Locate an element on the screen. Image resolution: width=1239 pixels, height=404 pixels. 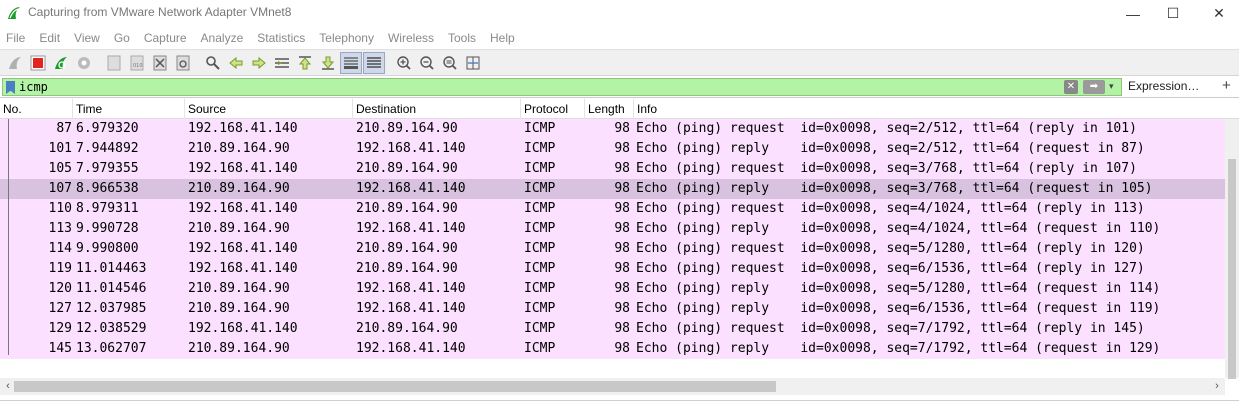
column-header-source: Source is located at coordinates (269, 109).